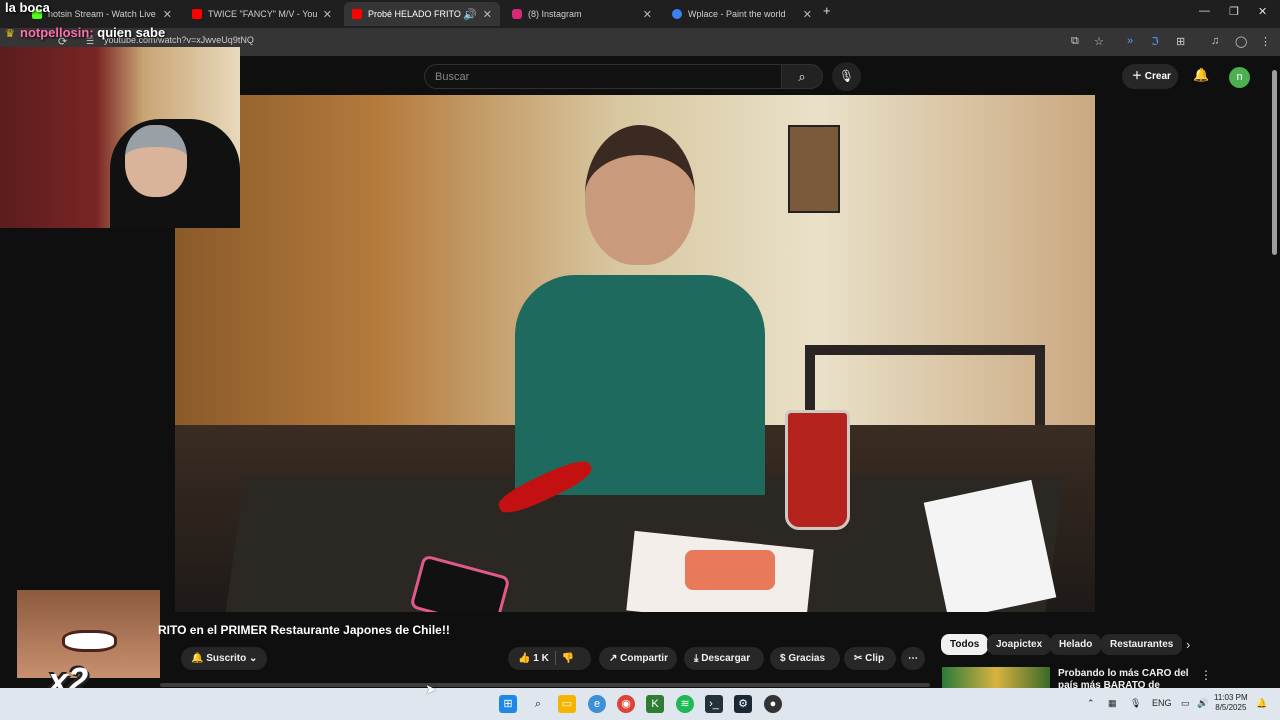 The height and width of the screenshot is (720, 1280). I want to click on scissors-icon: ✂, so click(858, 658).